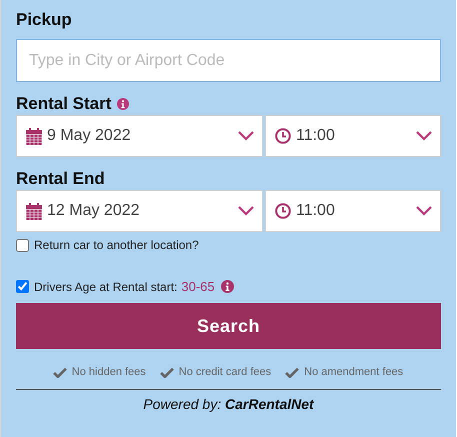 This screenshot has height=437, width=457. Describe the element at coordinates (139, 136) in the screenshot. I see `date-dropdown: 9 May 2022` at that location.